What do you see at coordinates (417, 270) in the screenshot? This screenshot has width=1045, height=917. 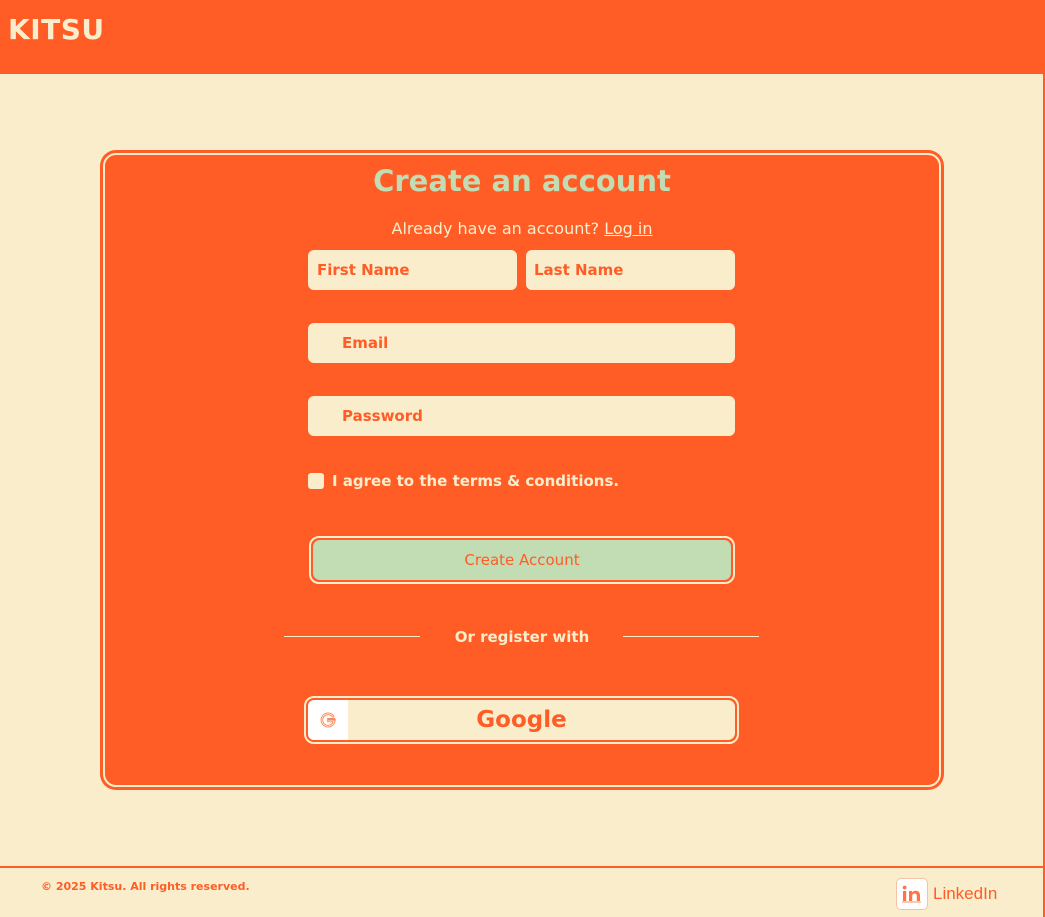 I see `first-name-input` at bounding box center [417, 270].